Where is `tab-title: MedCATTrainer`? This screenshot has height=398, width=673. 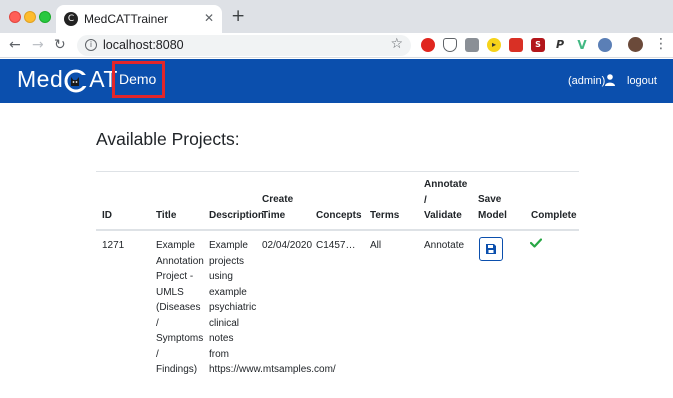
tab-title: MedCATTrainer is located at coordinates (126, 19).